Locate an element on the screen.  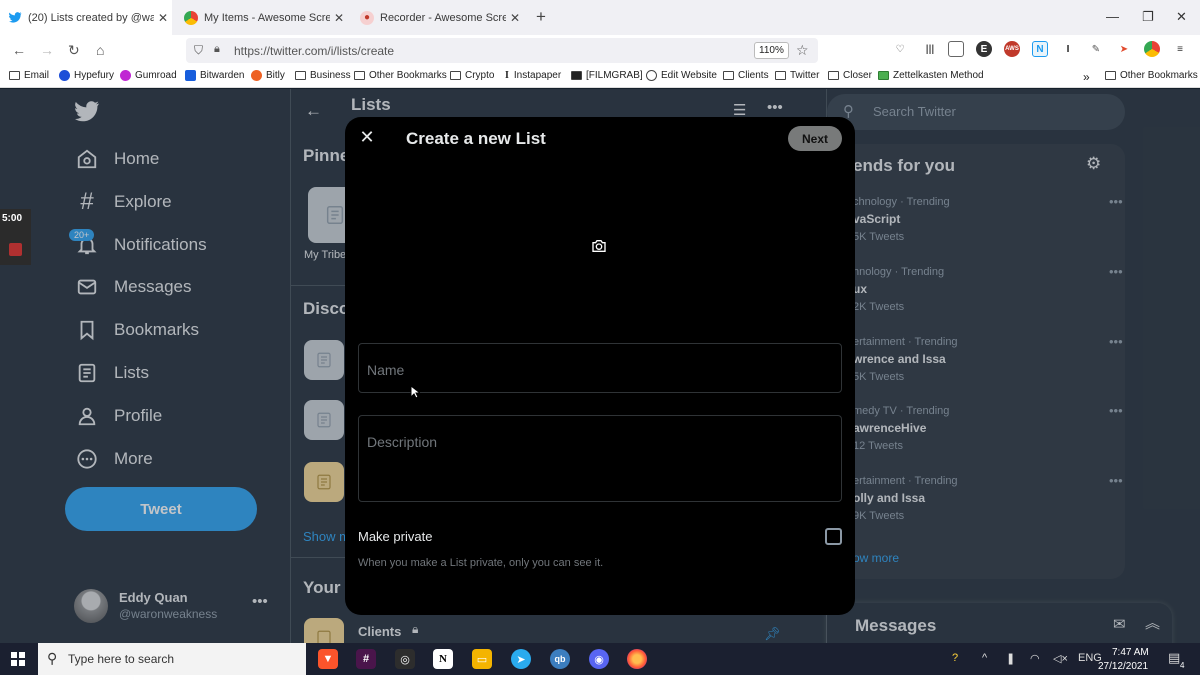
windows-start-icon is located at coordinates (18, 659).